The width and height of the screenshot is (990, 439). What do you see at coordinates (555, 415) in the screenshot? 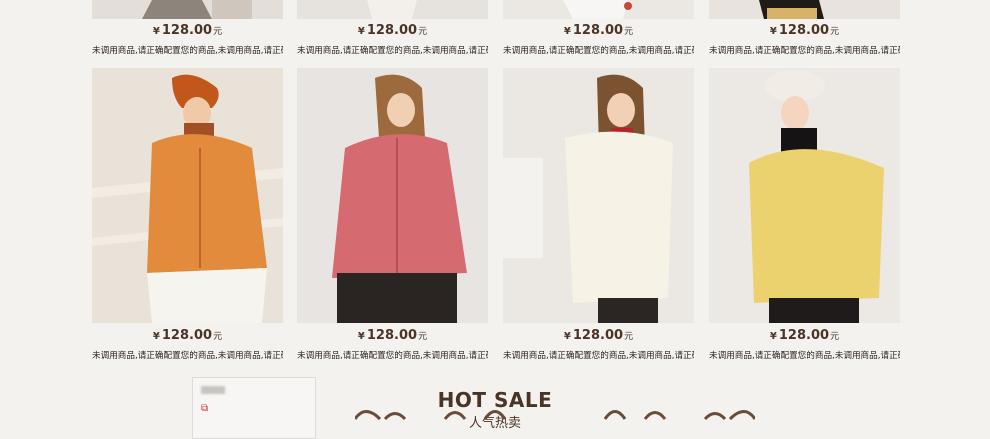
I see `leaf-ornament-icon` at bounding box center [555, 415].